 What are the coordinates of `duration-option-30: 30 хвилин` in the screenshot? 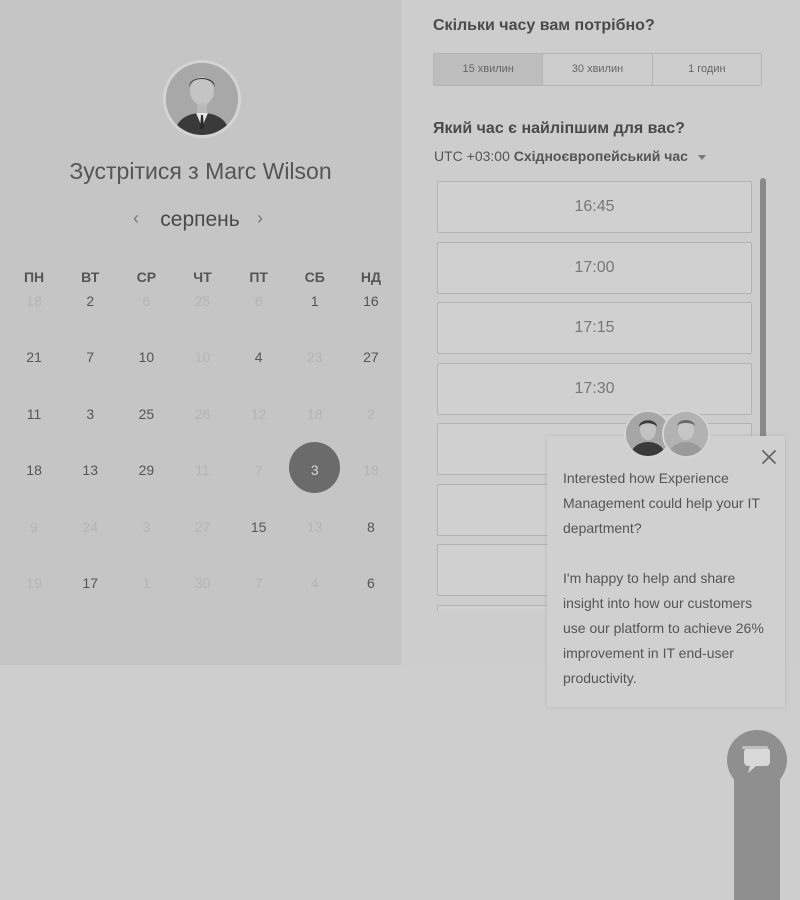 It's located at (598, 69).